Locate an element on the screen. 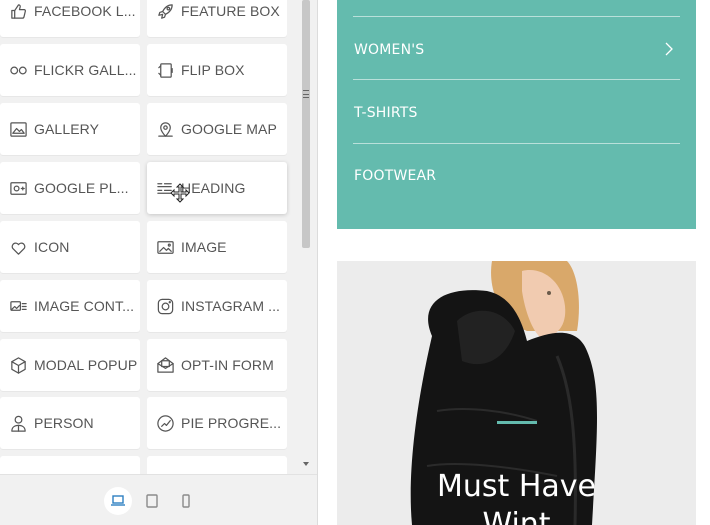  hero-title: Must Have is located at coordinates (516, 486).